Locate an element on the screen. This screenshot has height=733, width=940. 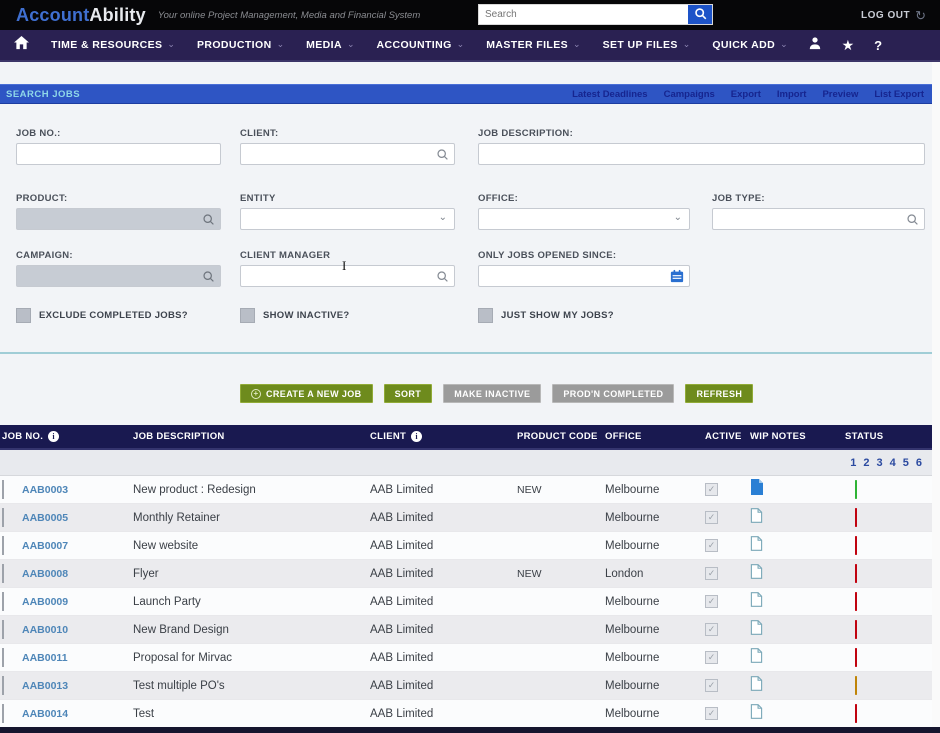
nav-item-media: MEDIA ⌄ is located at coordinates (330, 45).